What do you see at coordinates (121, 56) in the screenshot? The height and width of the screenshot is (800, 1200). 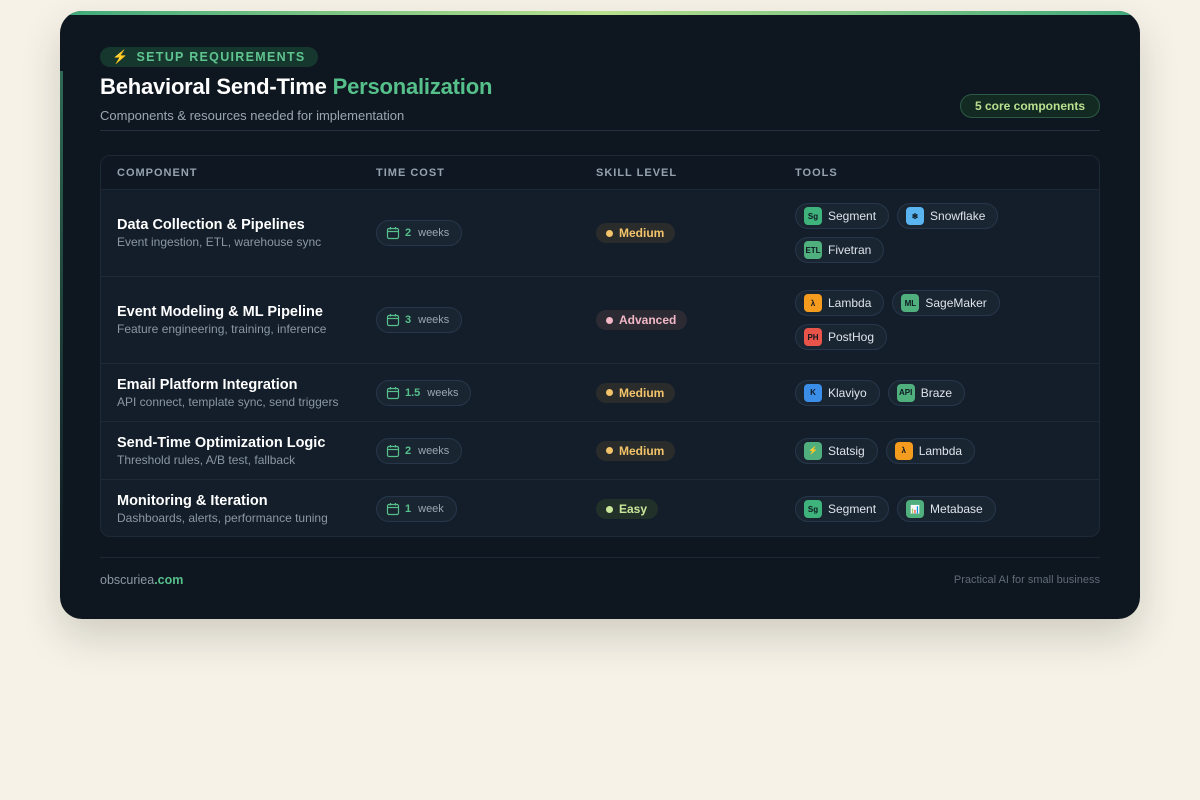 I see `lightning-icon: ⚡` at bounding box center [121, 56].